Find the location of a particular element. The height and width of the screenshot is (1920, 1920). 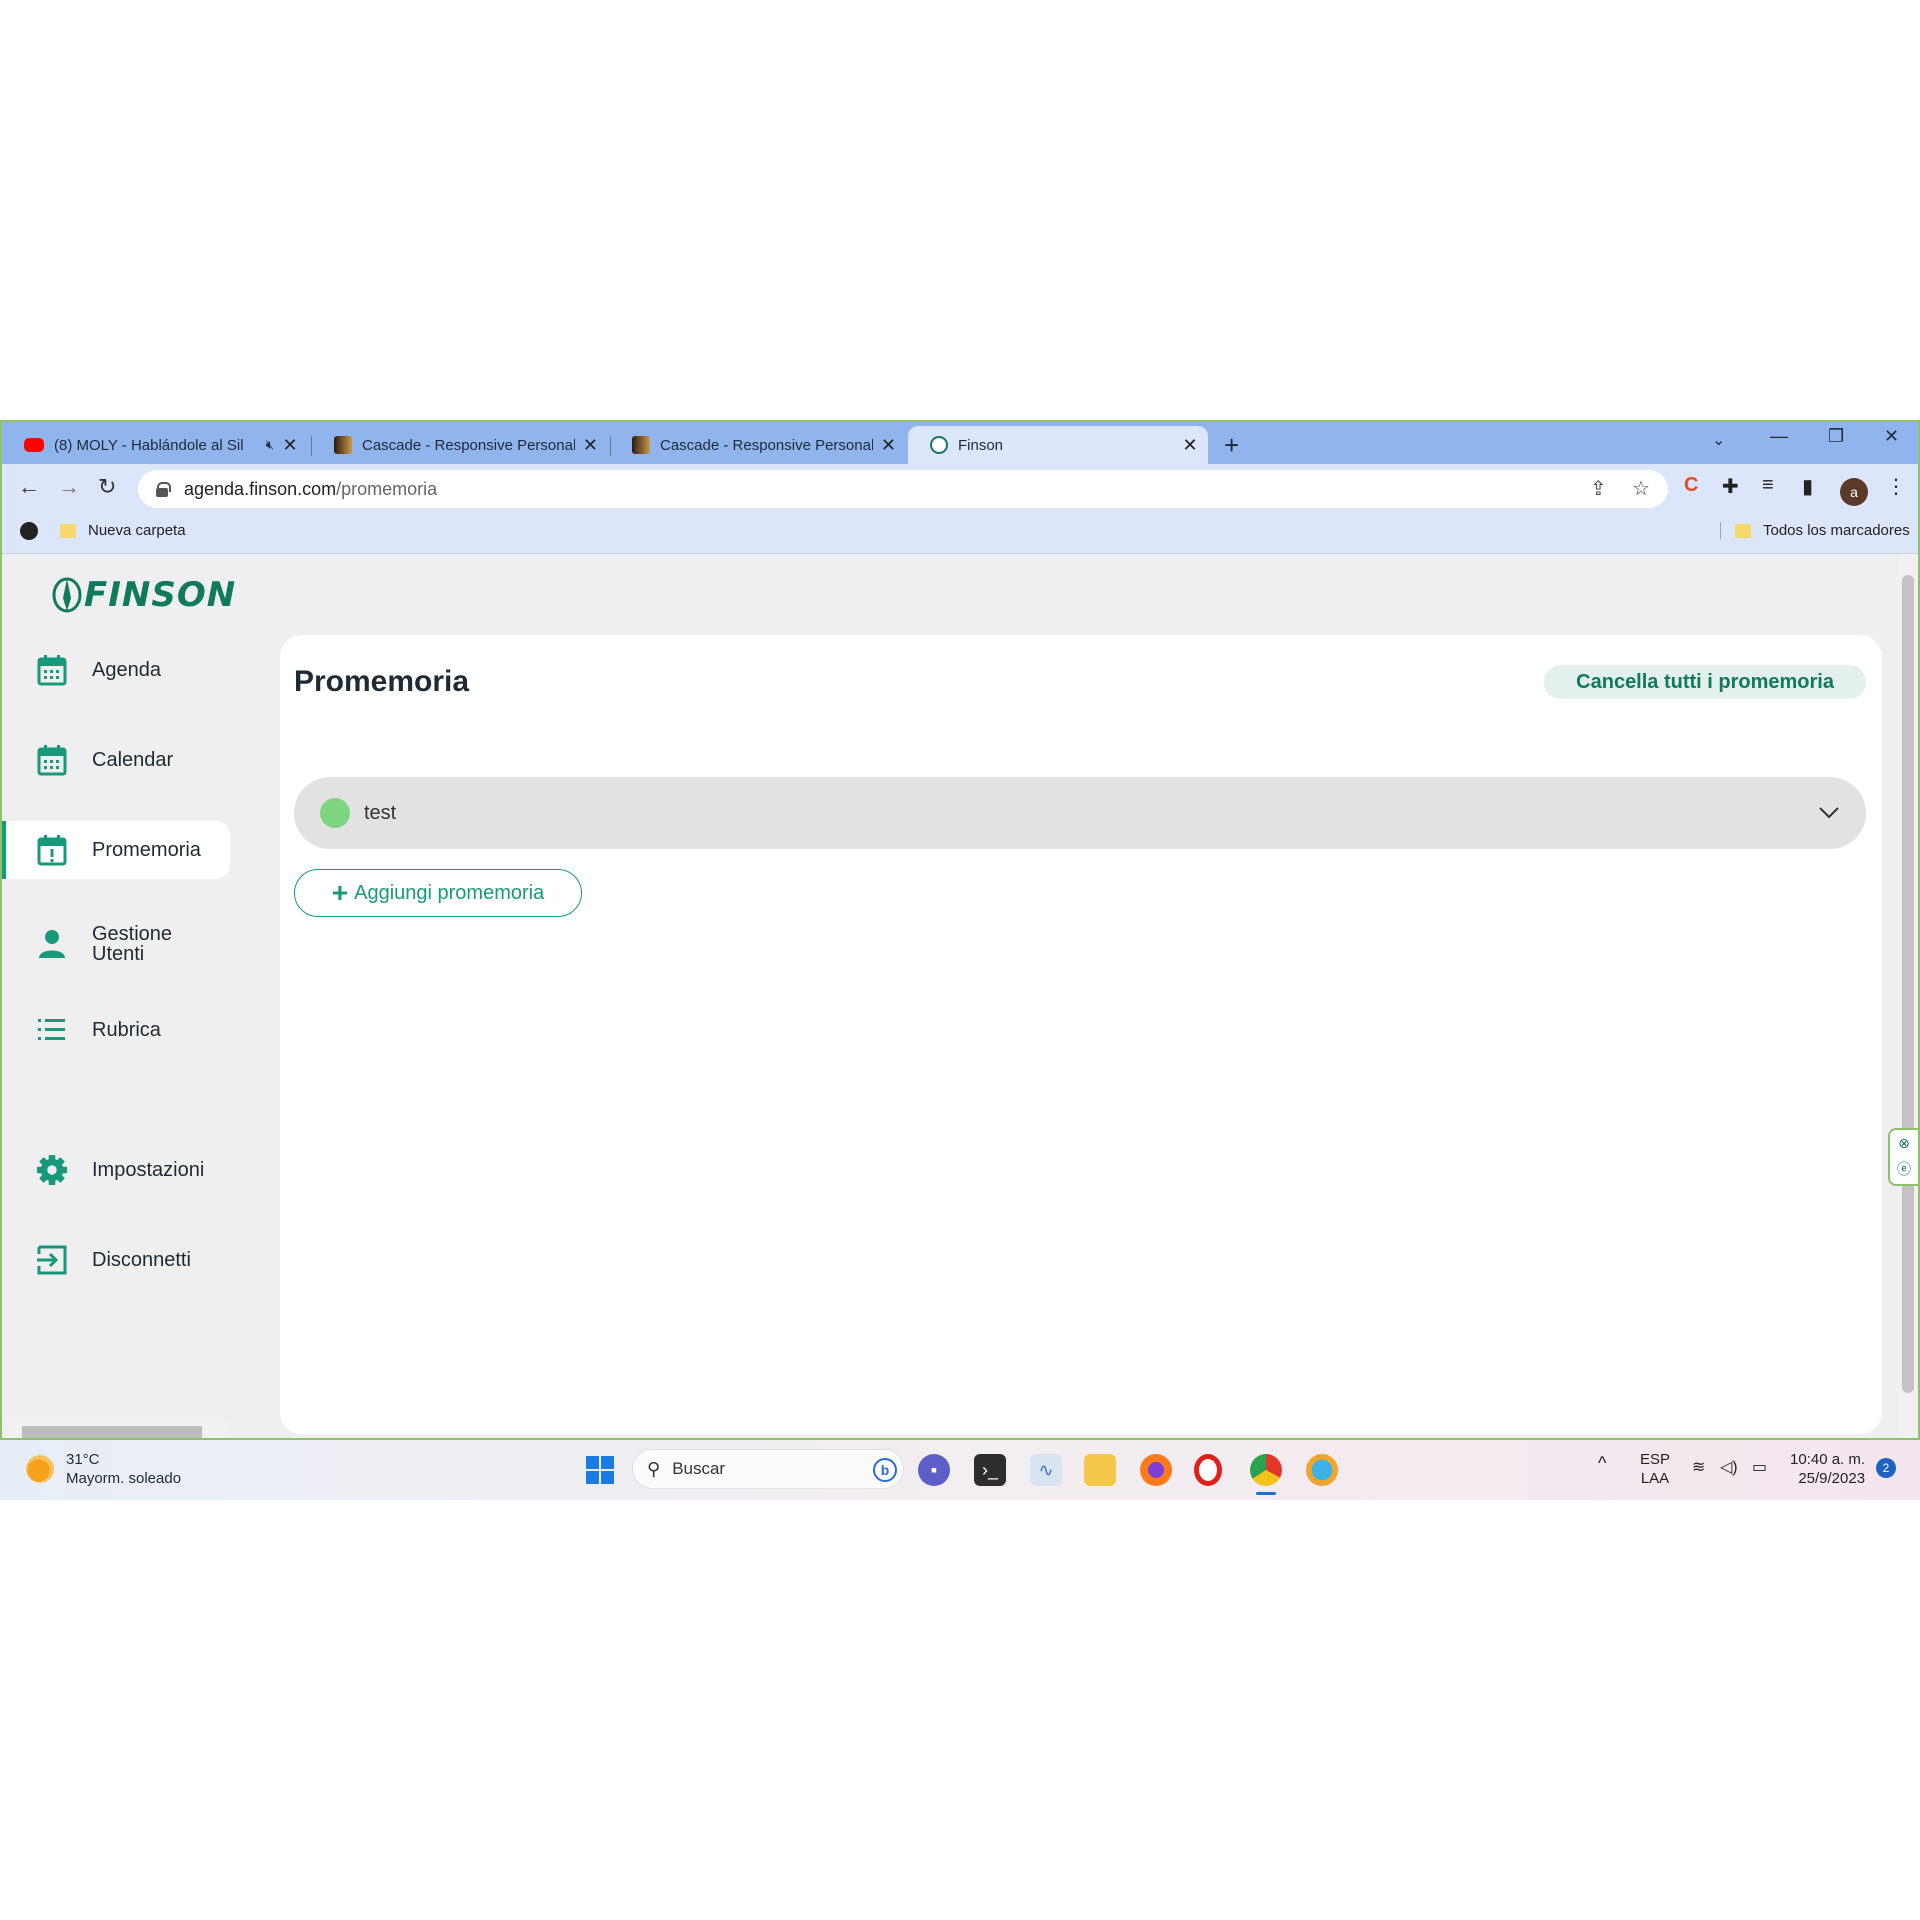

bookmark-label: Nueva carpeta is located at coordinates (137, 530).